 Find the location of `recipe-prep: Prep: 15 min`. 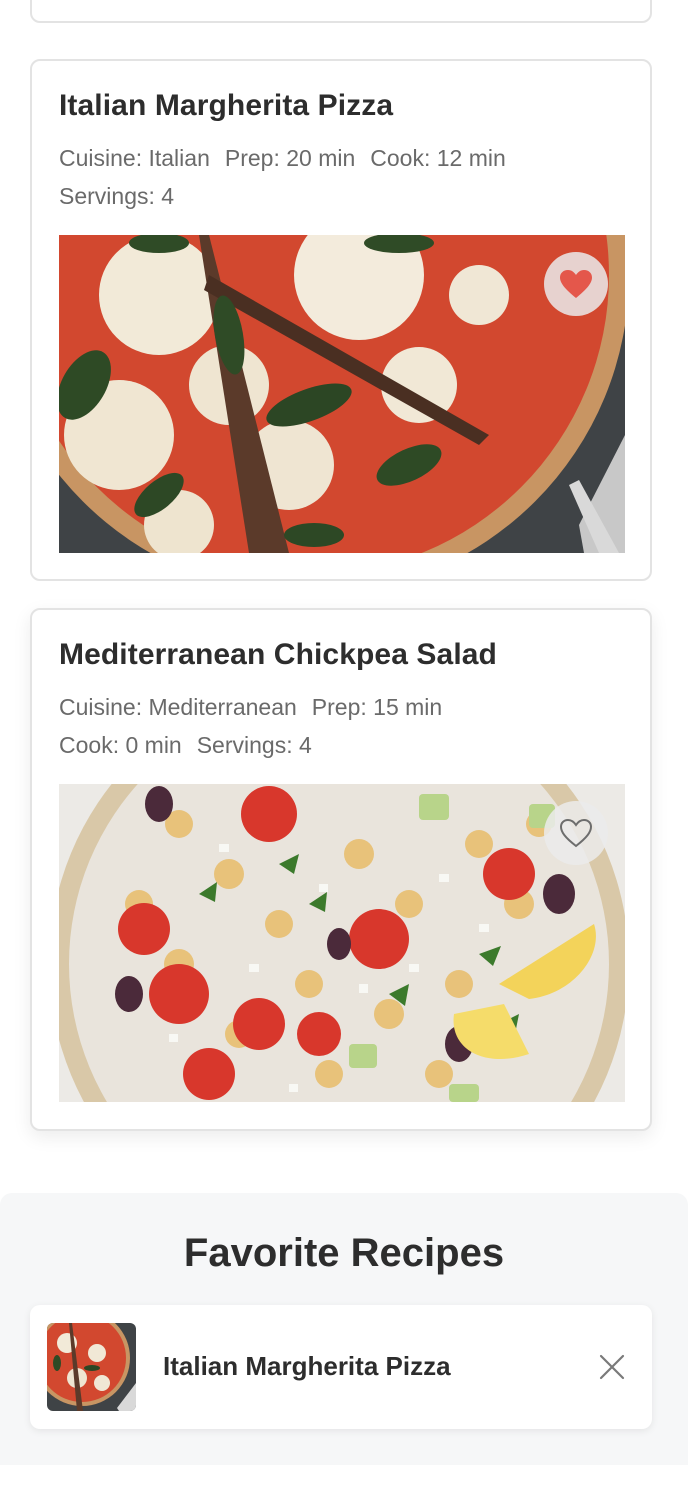

recipe-prep: Prep: 15 min is located at coordinates (377, 707).